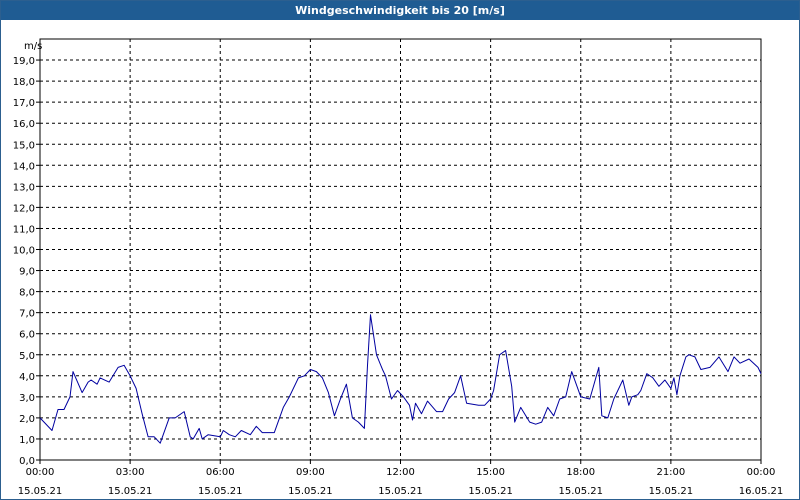 This screenshot has width=800, height=500. Describe the element at coordinates (24, 208) in the screenshot. I see `y-tick-label: 12,0` at that location.